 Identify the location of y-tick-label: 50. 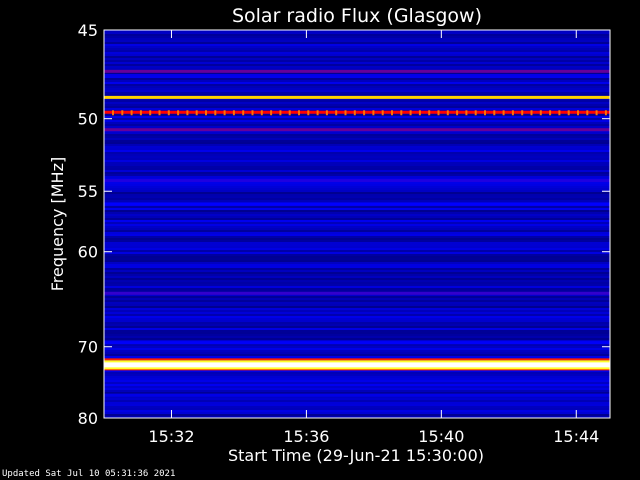
(88, 119).